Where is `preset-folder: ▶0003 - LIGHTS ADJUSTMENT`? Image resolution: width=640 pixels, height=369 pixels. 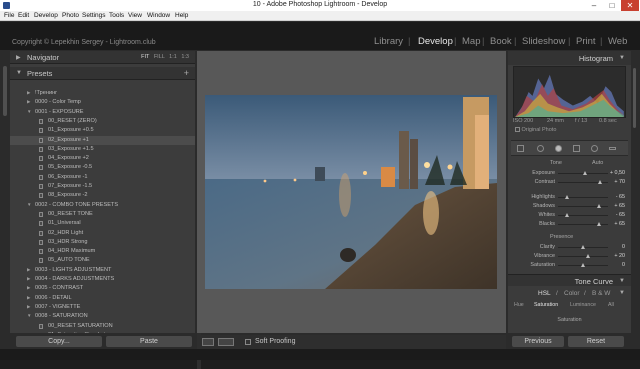
preset-folder: ▶0003 - LIGHTS ADJUSTMENT is located at coordinates (102, 270).